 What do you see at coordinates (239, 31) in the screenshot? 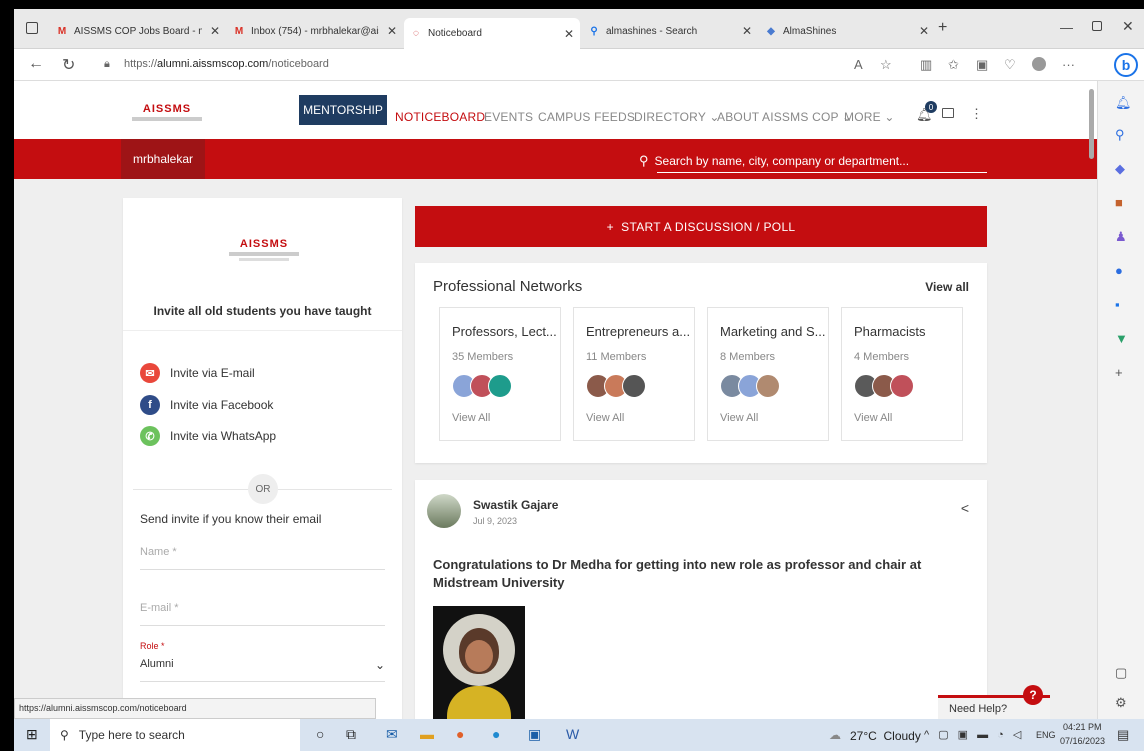
I see `gmail-icon: M` at bounding box center [239, 31].